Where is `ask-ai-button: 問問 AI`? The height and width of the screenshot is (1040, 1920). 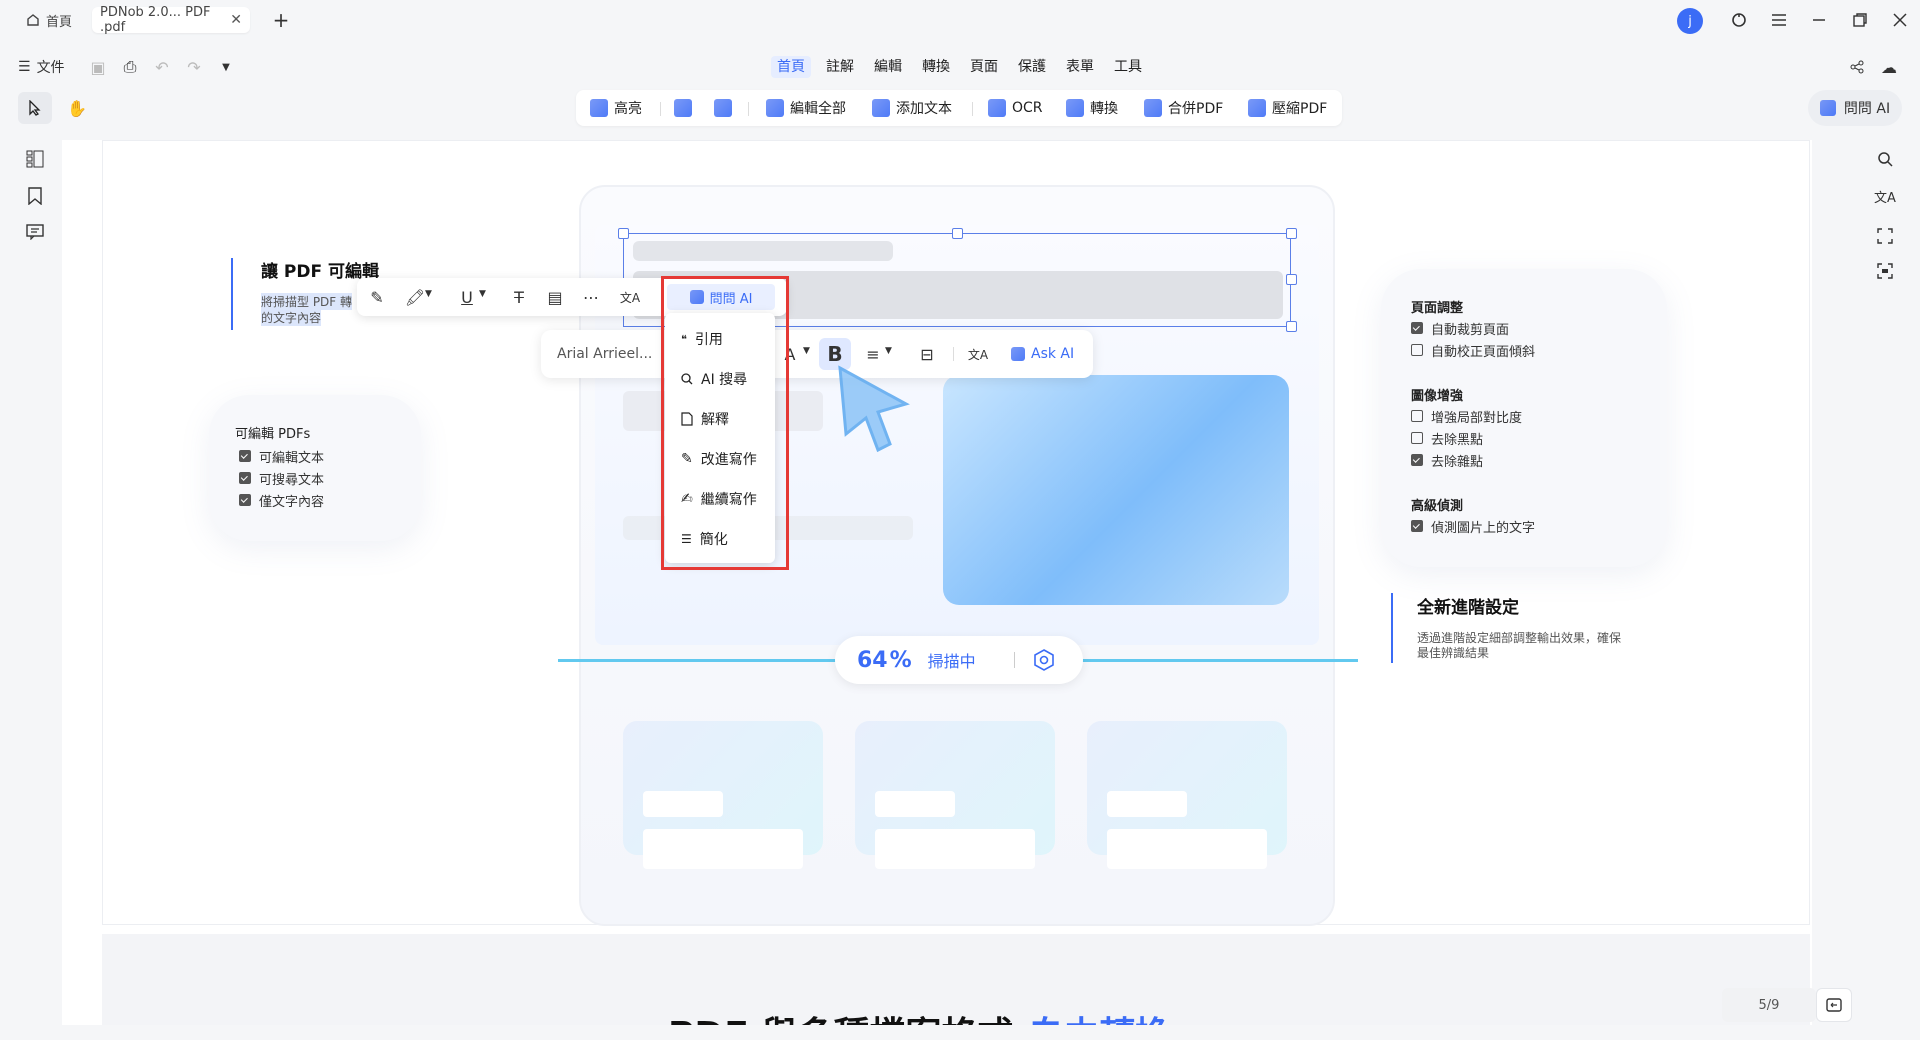
ask-ai-button: 問問 AI is located at coordinates (1855, 108).